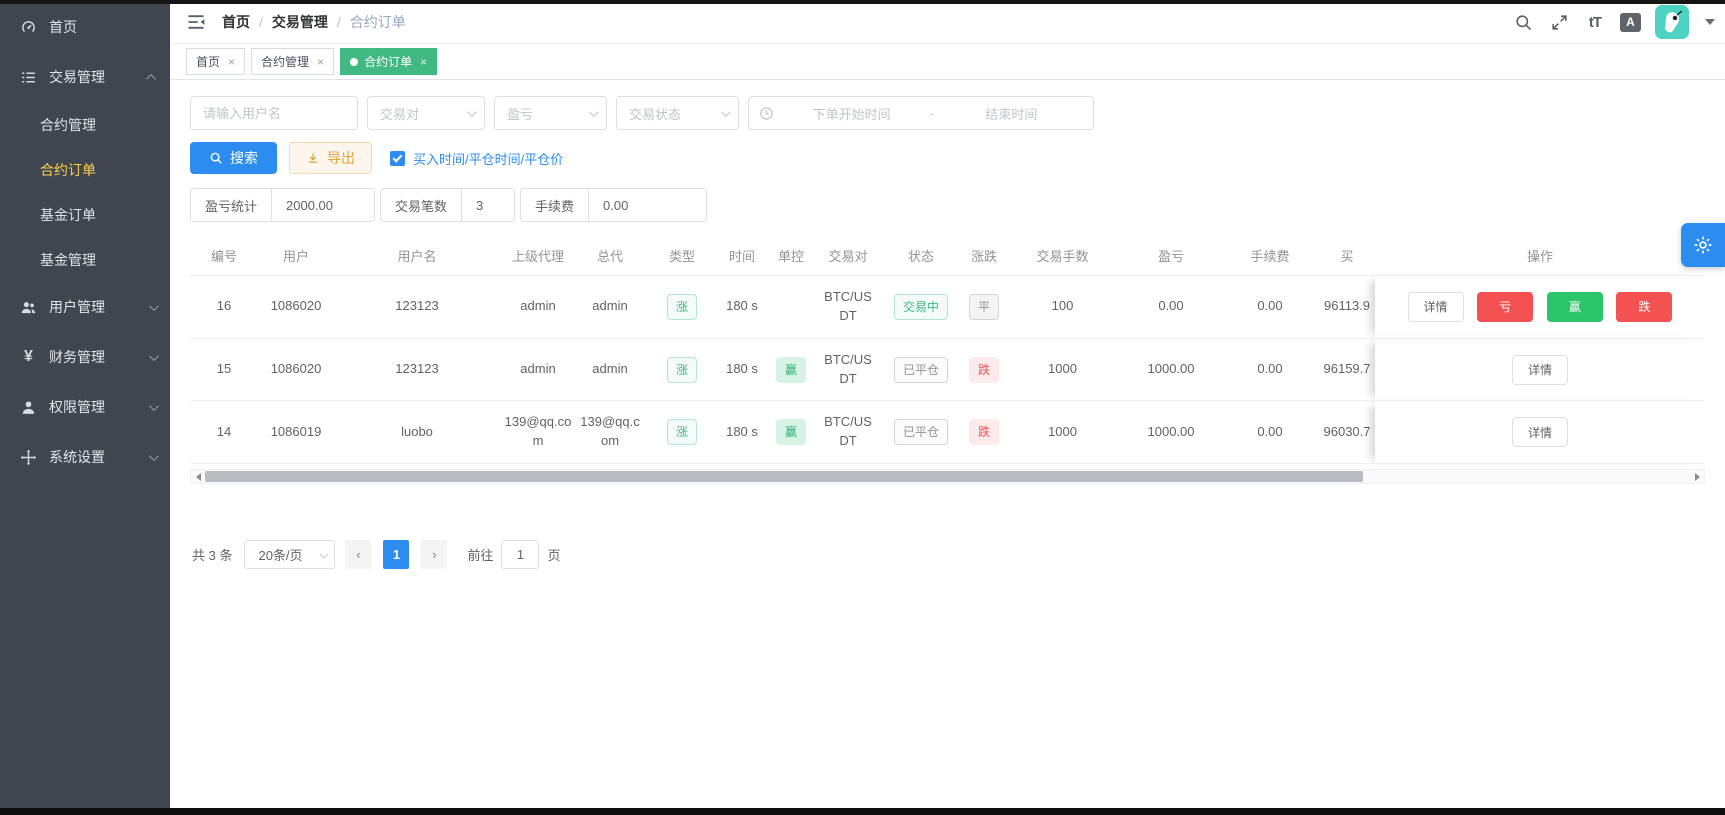 The width and height of the screenshot is (1725, 815). What do you see at coordinates (358, 555) in the screenshot?
I see `prev-page-button: ‹` at bounding box center [358, 555].